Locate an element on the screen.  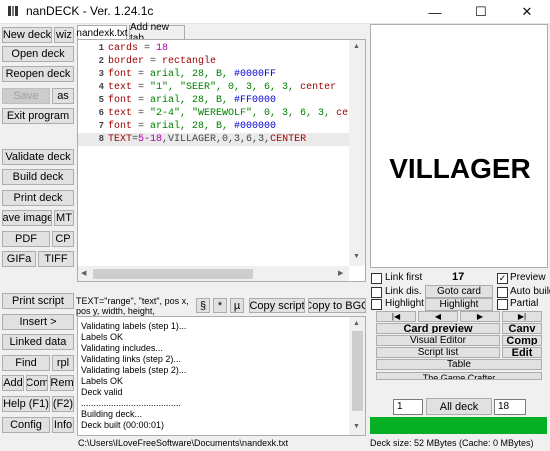
goto-card-button: Goto card is located at coordinates (459, 291).